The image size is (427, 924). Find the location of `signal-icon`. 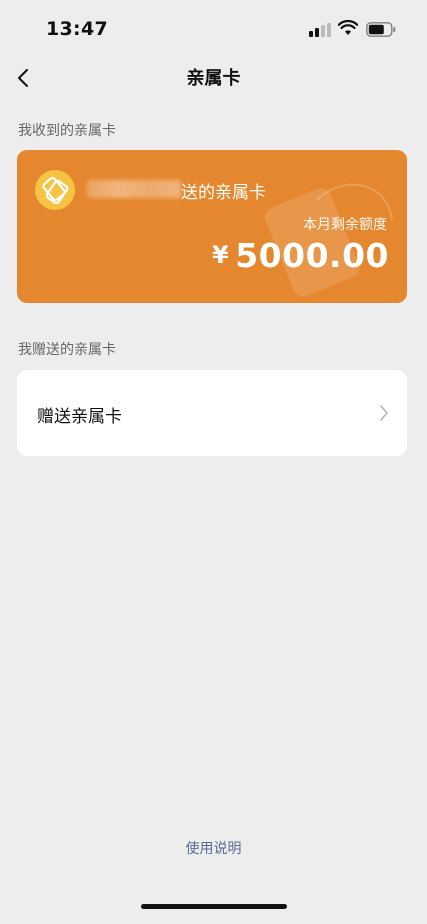

signal-icon is located at coordinates (320, 30).